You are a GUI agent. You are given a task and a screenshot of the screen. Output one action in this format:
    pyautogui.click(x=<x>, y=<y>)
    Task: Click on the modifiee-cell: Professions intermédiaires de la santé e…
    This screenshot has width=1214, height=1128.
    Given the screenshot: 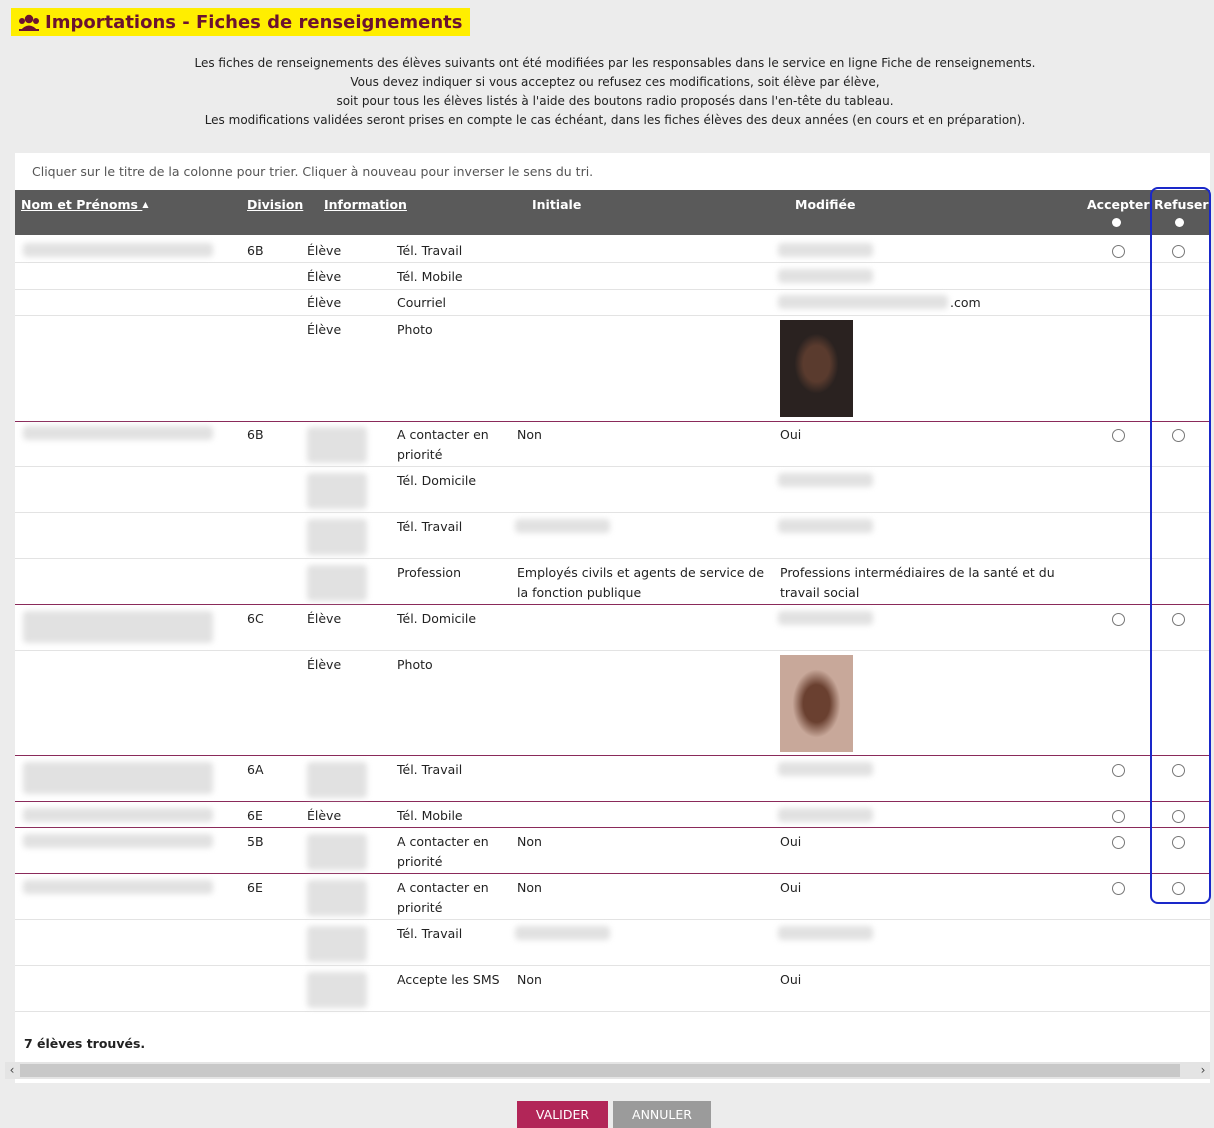 What is the action you would take?
    pyautogui.click(x=917, y=582)
    